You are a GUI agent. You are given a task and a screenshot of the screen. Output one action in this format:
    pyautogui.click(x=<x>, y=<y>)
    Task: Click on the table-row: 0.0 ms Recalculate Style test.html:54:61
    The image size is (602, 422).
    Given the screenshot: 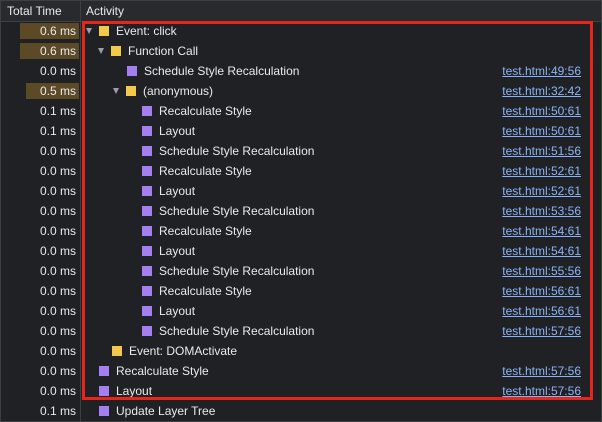 What is the action you would take?
    pyautogui.click(x=301, y=231)
    